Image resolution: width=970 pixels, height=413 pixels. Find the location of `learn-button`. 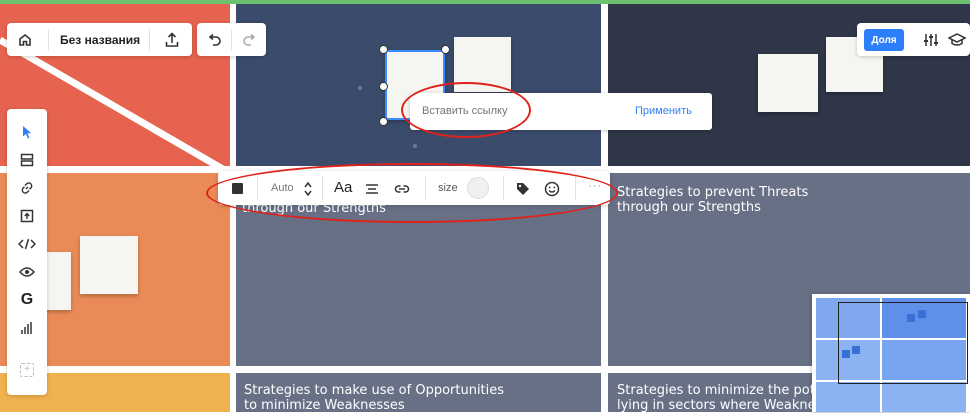

learn-button is located at coordinates (959, 40).